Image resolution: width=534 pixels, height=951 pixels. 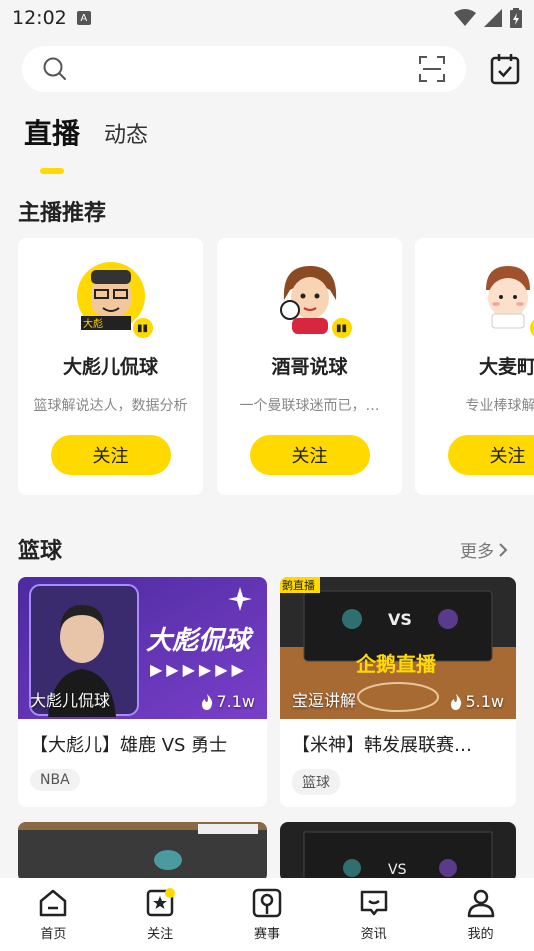 I want to click on nav-home: 首页, so click(x=53, y=914).